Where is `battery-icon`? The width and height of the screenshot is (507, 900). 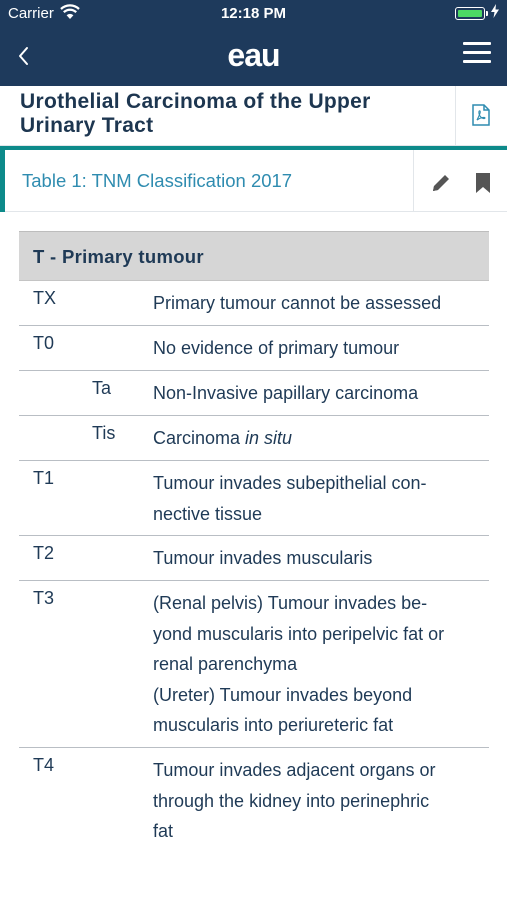 battery-icon is located at coordinates (471, 13).